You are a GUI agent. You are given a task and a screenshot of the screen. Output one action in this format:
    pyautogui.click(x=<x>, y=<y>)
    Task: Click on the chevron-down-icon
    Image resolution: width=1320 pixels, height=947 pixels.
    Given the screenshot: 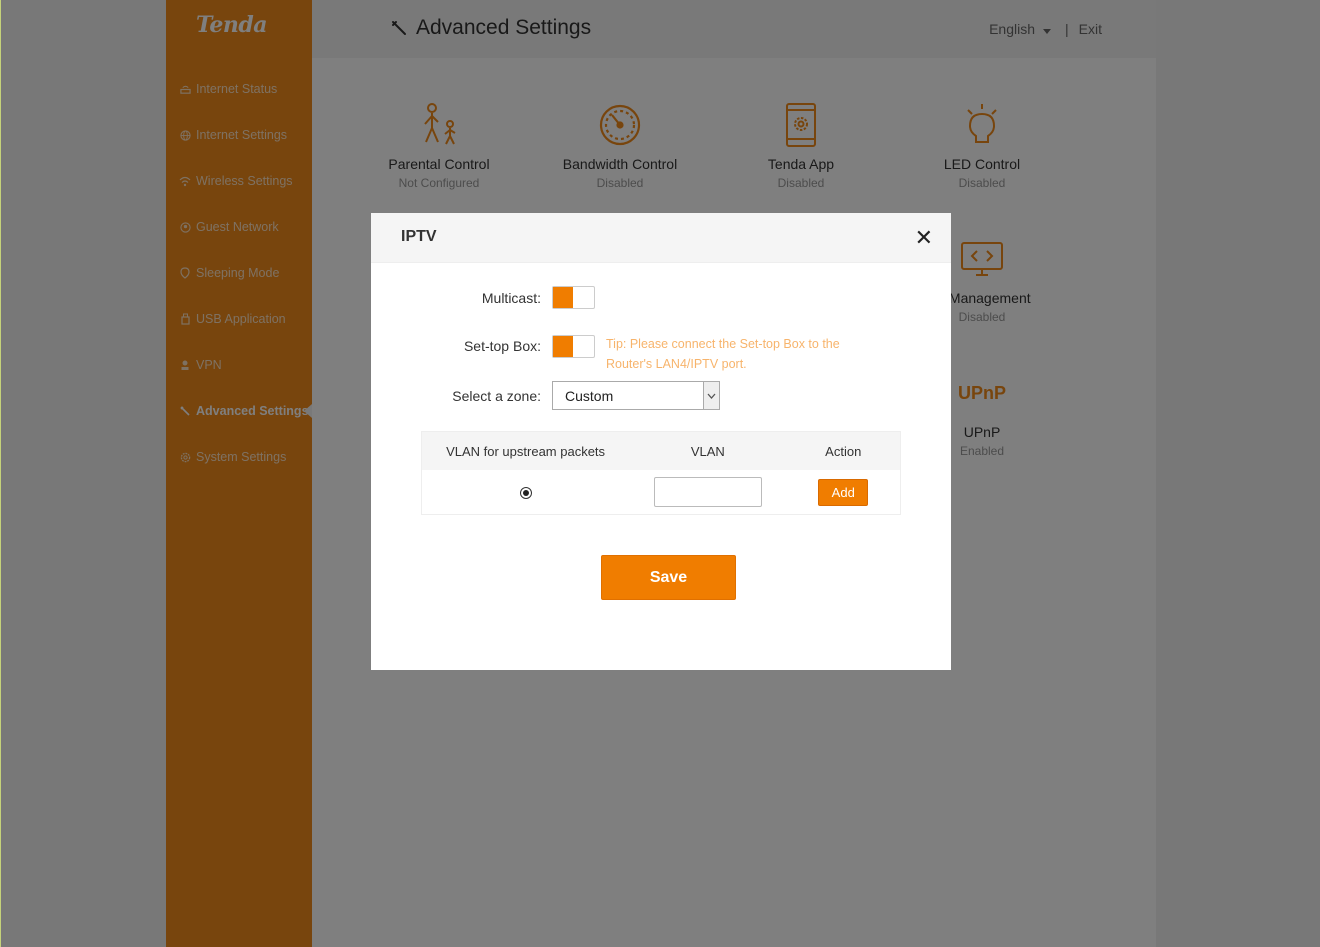 What is the action you would take?
    pyautogui.click(x=711, y=395)
    